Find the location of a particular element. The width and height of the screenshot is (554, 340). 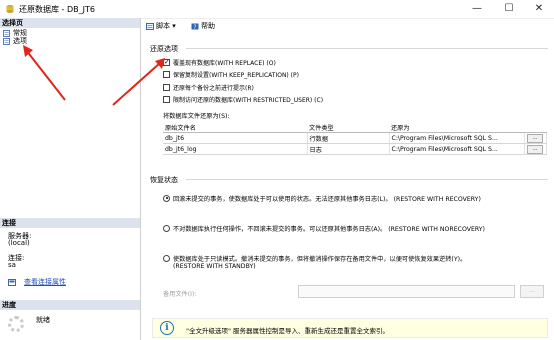

restore-options-divider is located at coordinates (367, 48).